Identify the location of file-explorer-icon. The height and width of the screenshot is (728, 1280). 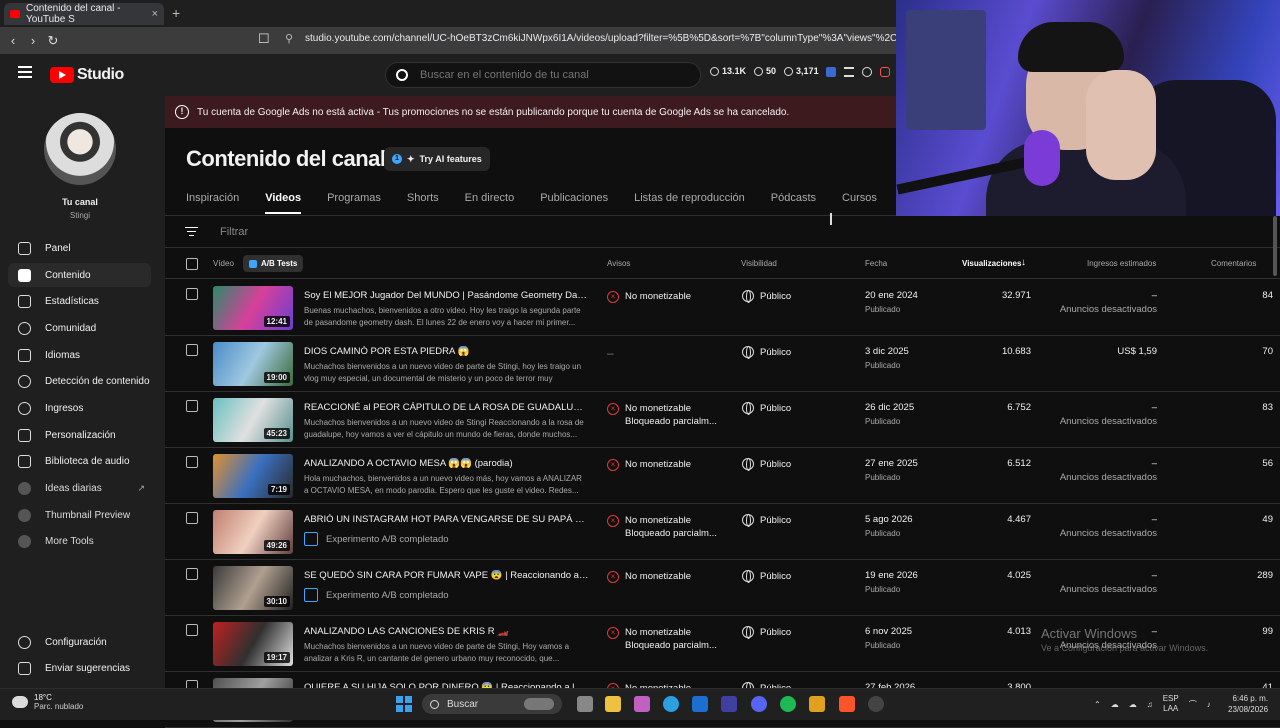
(613, 704).